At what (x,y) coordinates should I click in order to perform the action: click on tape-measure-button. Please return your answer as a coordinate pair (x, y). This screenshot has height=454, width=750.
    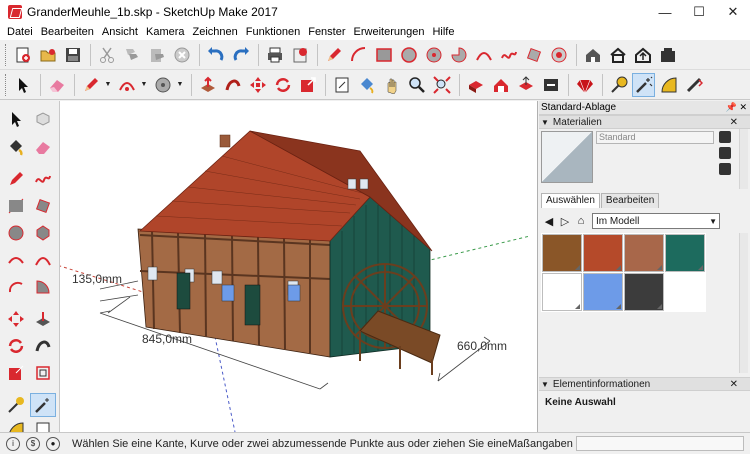
    Looking at the image, I should click on (618, 85).